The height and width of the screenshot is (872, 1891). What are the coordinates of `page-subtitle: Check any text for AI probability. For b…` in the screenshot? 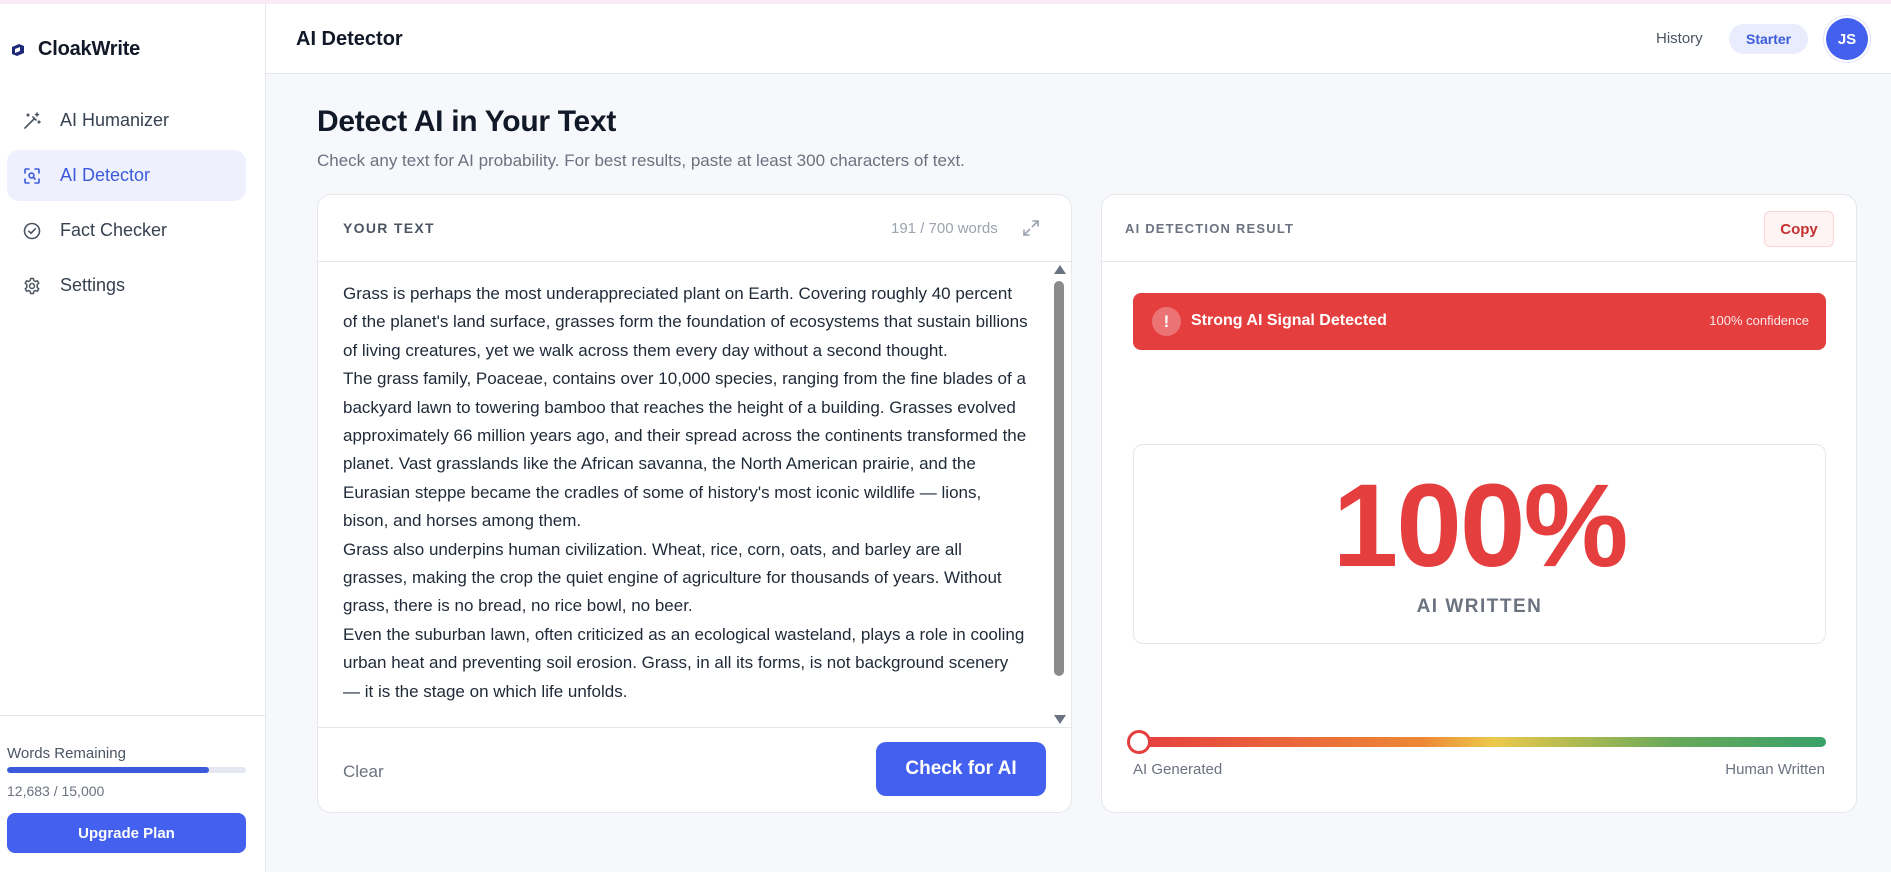 It's located at (641, 160).